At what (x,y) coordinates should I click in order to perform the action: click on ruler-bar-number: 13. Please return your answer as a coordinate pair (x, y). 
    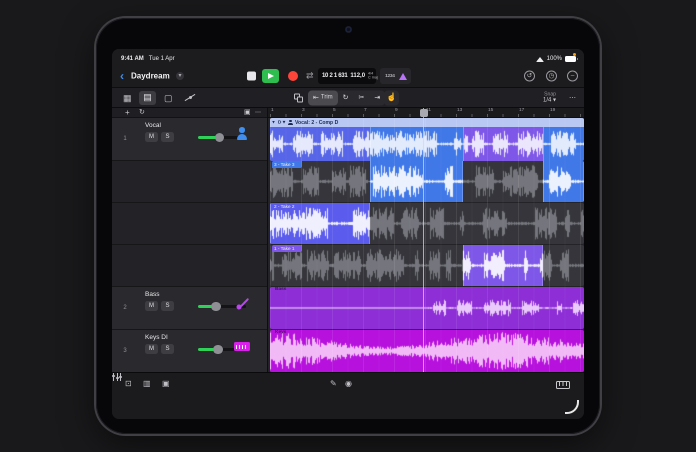
    Looking at the image, I should click on (460, 110).